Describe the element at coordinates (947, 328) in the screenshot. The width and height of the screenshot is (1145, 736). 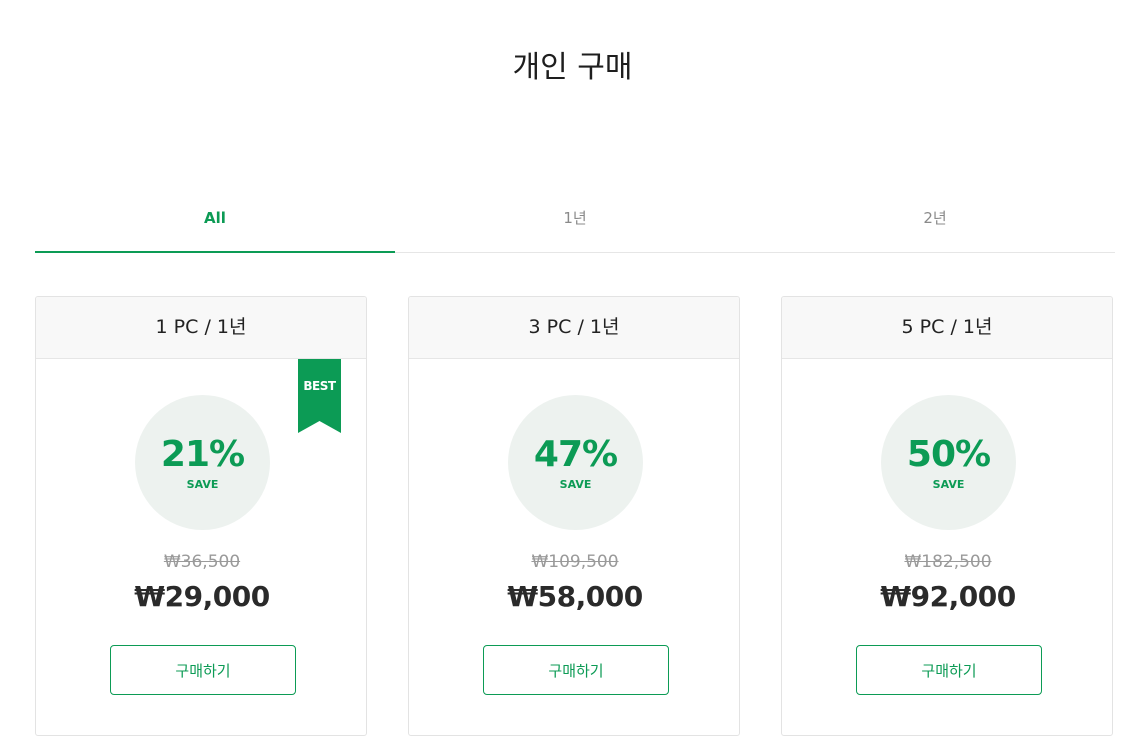
I see `card-title: 5 PC / 1년` at that location.